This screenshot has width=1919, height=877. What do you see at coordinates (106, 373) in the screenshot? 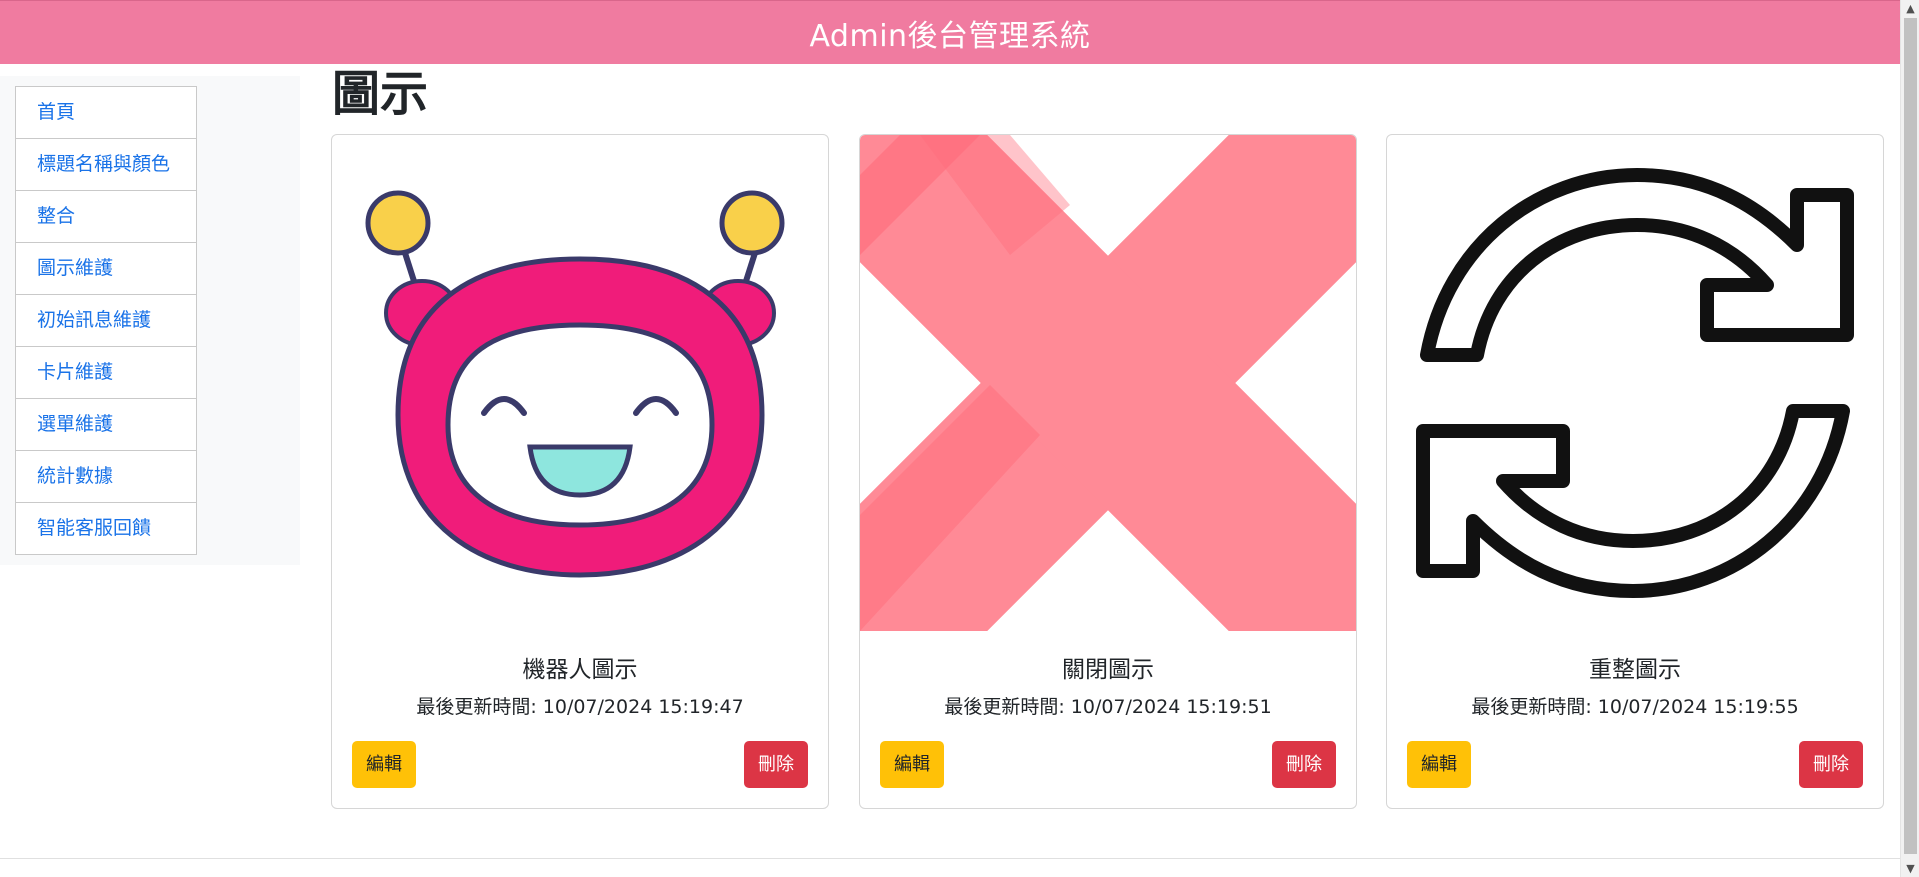
I see `sidebar-item-card-maintenance: 卡片維護` at bounding box center [106, 373].